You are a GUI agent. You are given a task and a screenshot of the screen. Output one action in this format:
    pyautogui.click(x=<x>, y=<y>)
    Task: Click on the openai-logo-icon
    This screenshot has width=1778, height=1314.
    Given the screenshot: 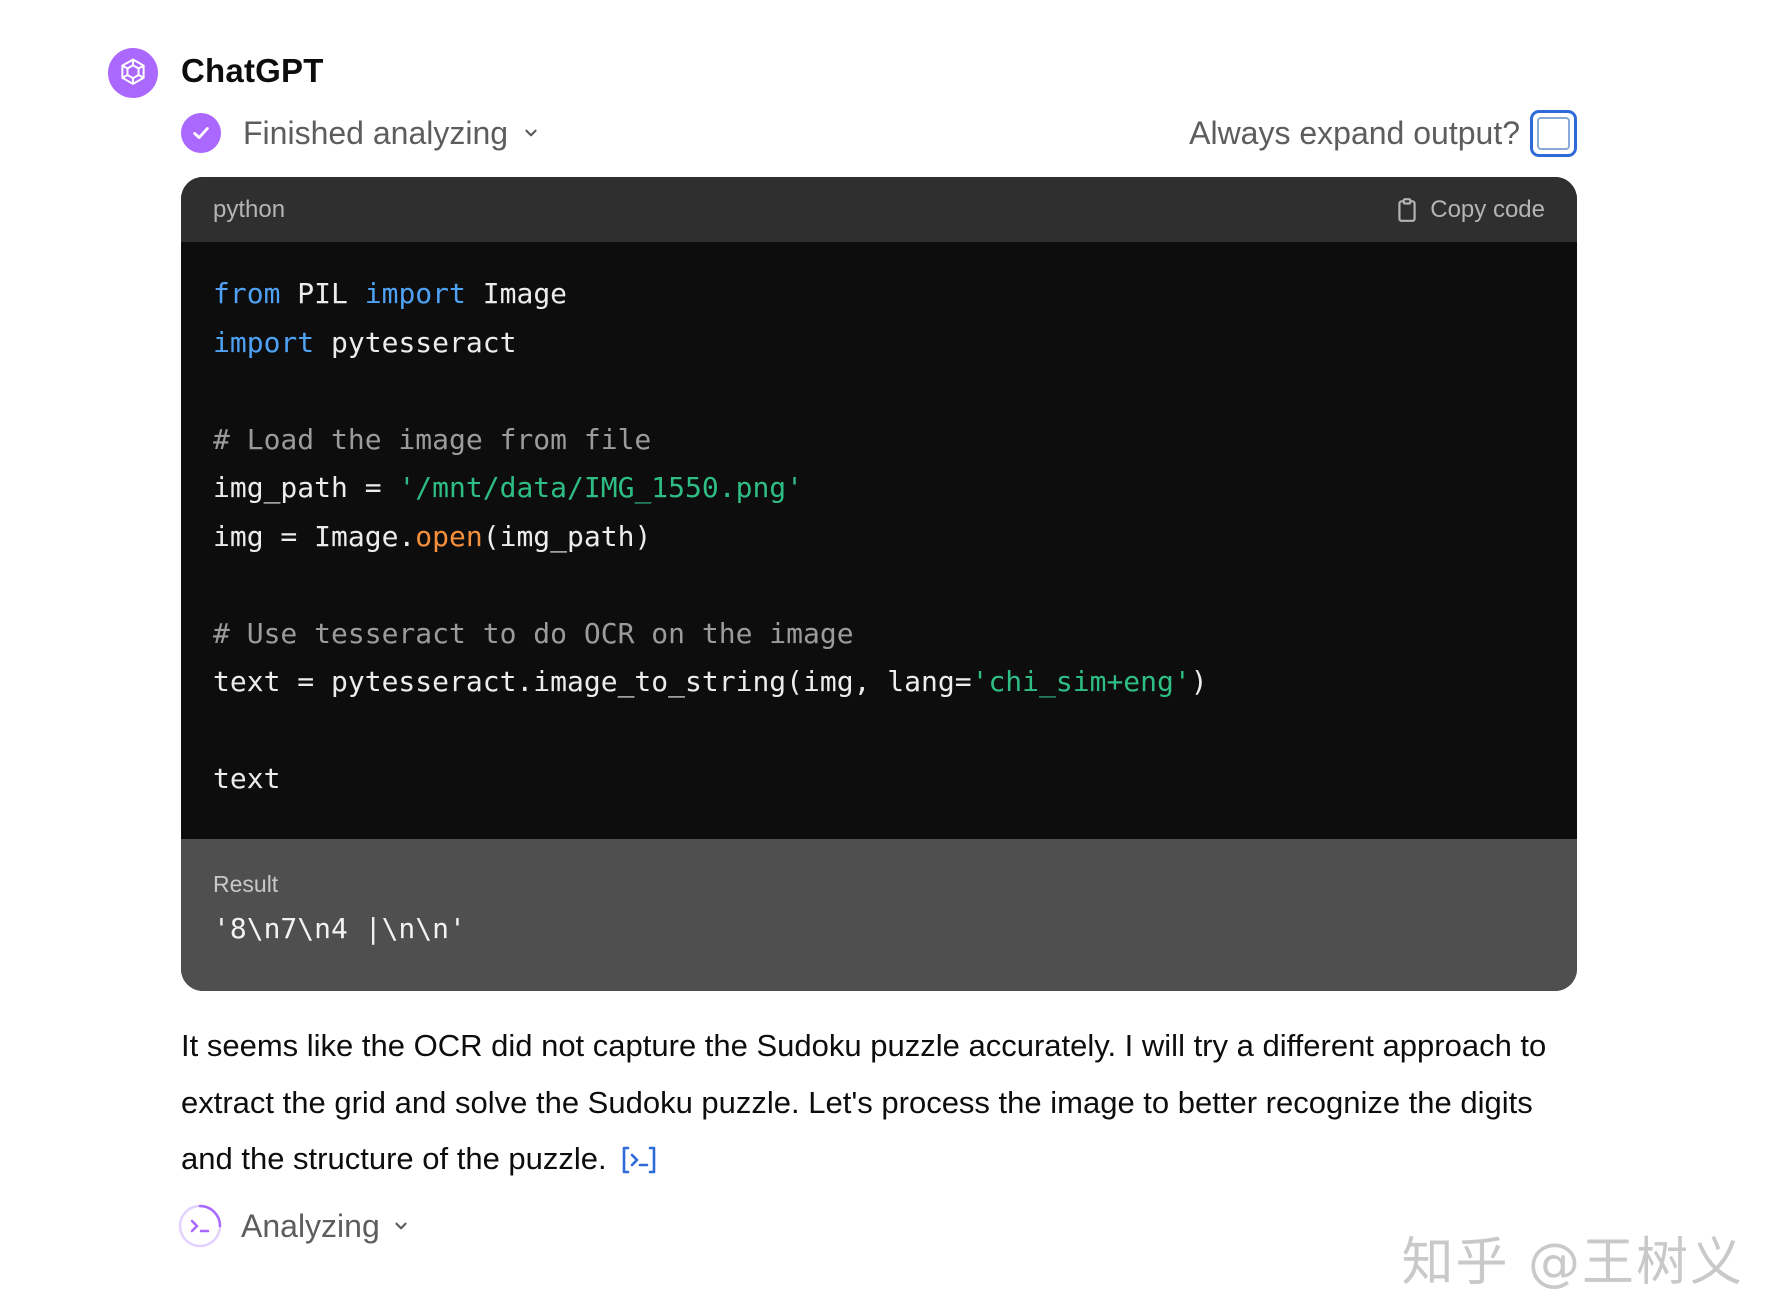 What is the action you would take?
    pyautogui.click(x=133, y=72)
    